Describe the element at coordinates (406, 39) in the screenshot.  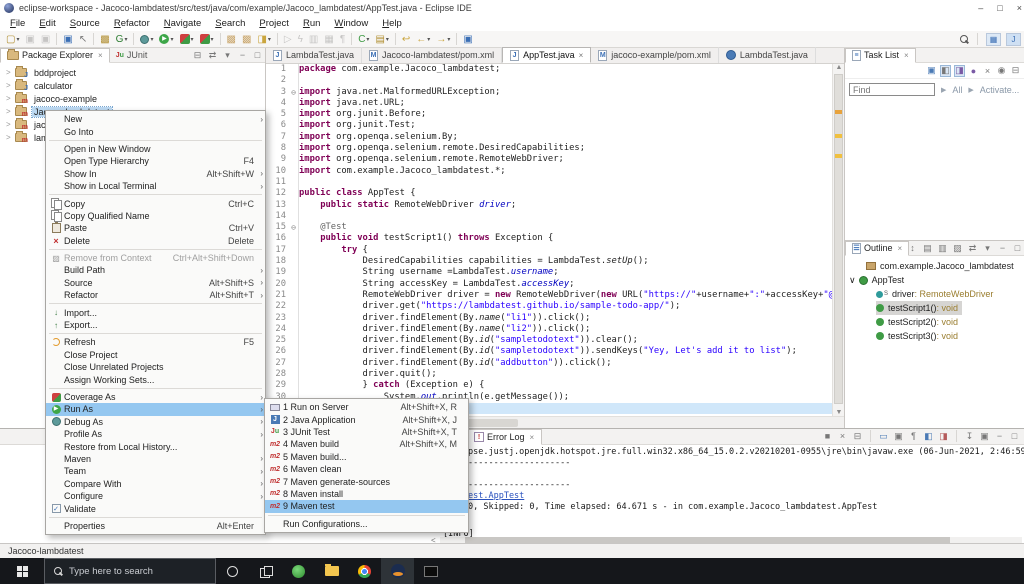
I see `toolbar-last-edit-location-icon: ↩` at that location.